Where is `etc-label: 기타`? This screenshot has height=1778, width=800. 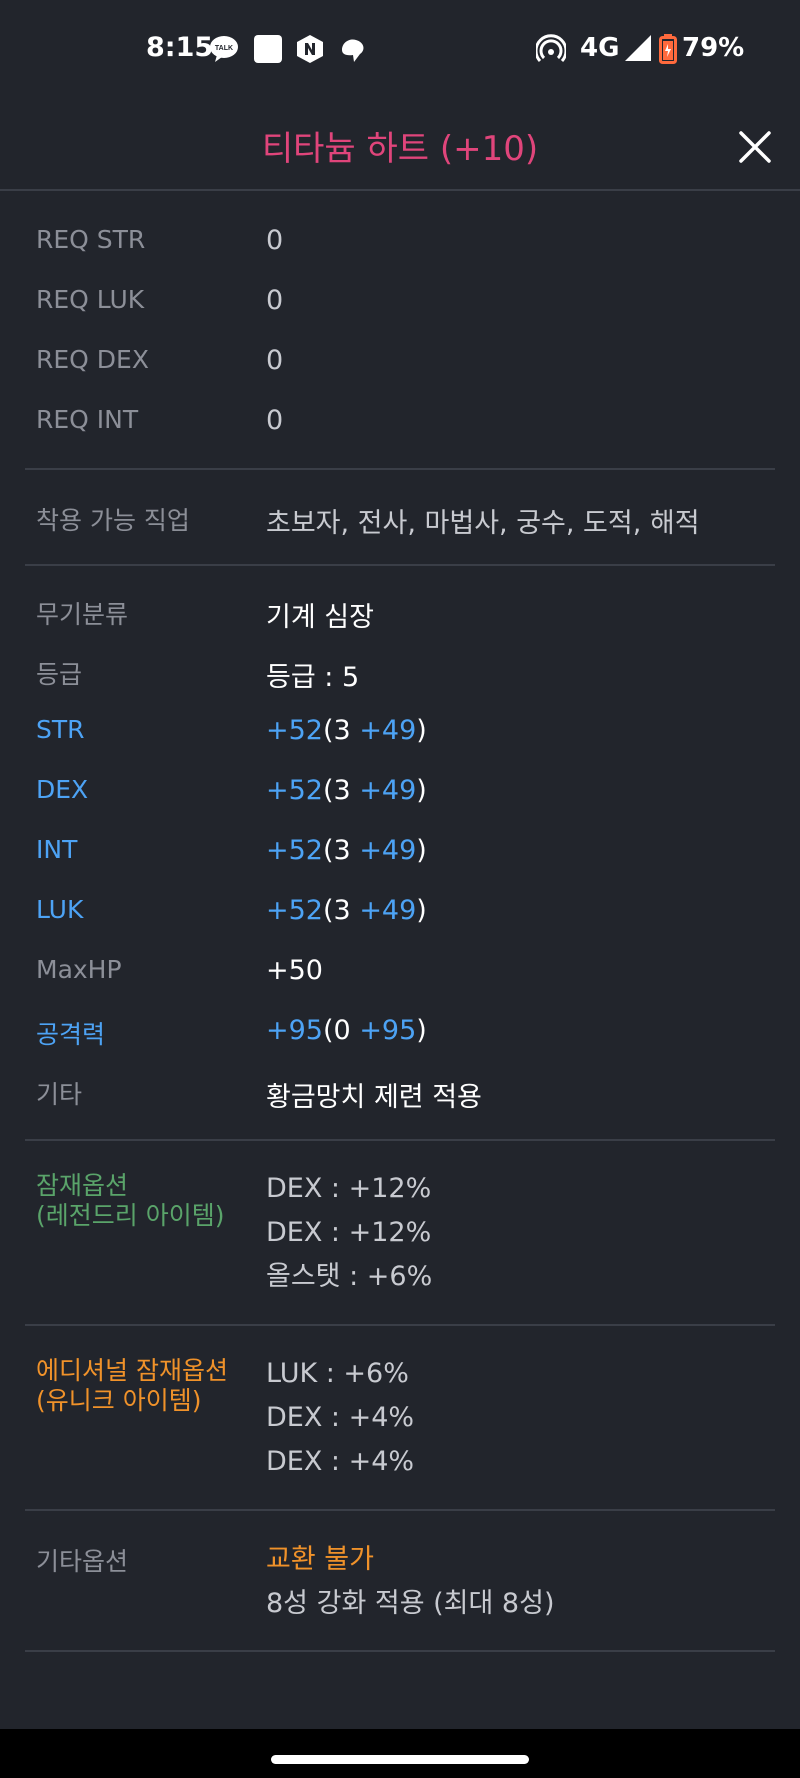
etc-label: 기타 is located at coordinates (59, 1094).